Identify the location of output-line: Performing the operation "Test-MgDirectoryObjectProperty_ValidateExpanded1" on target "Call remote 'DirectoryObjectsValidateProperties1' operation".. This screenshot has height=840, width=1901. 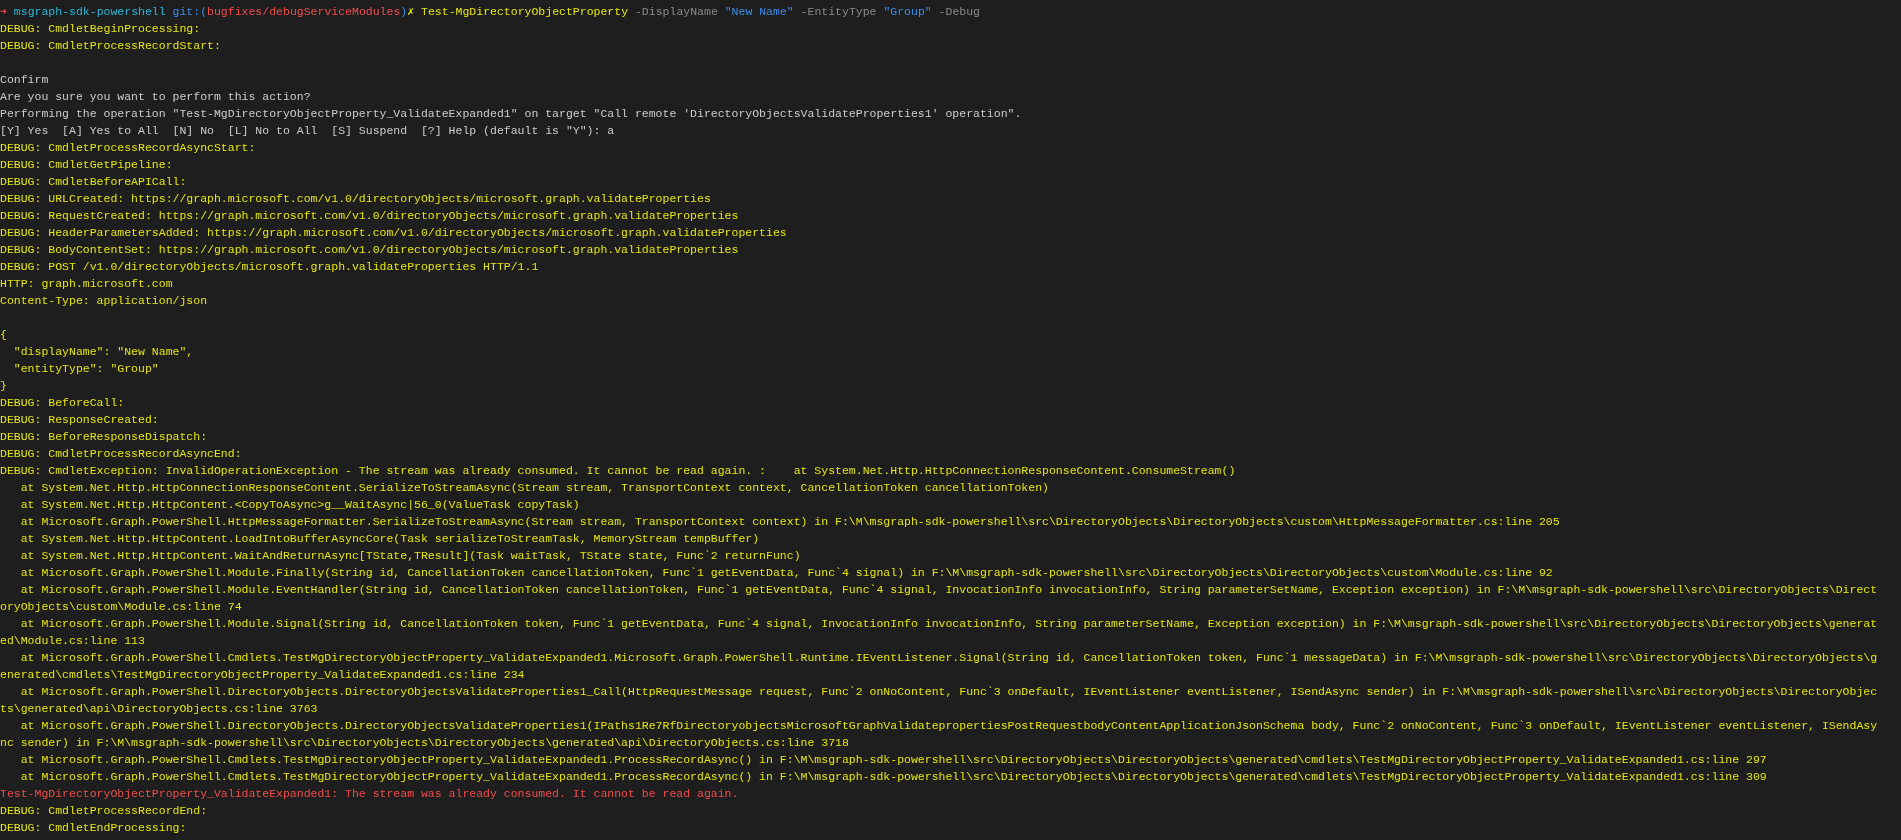
(511, 114).